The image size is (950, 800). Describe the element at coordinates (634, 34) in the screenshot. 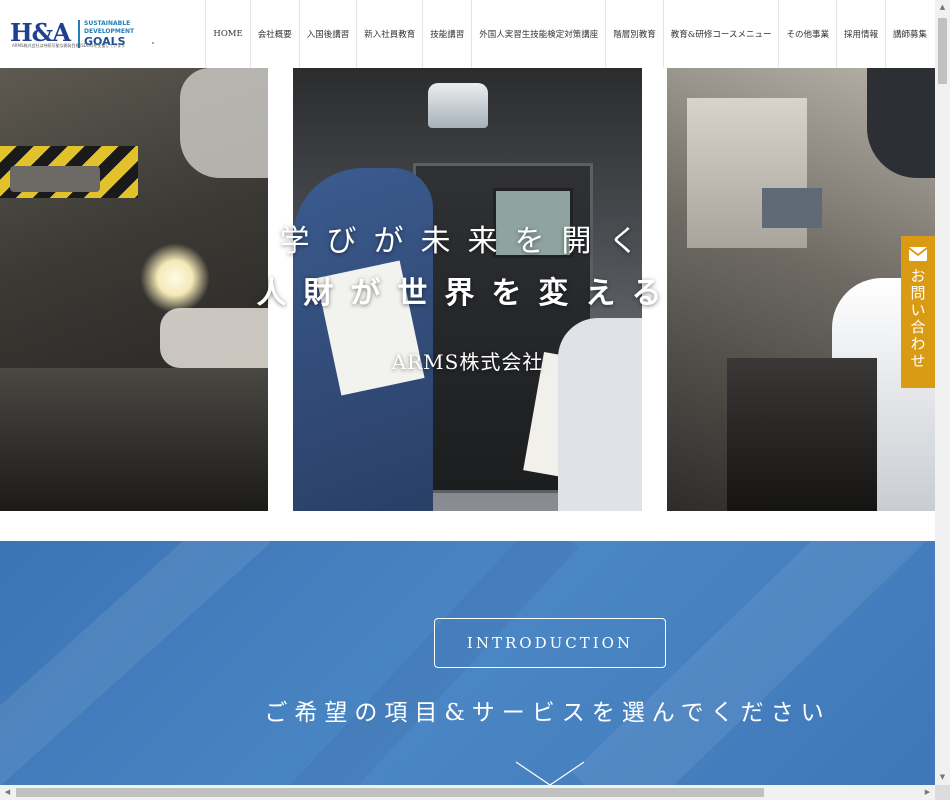

I see `nav-tiered-education: 階層別教育` at that location.